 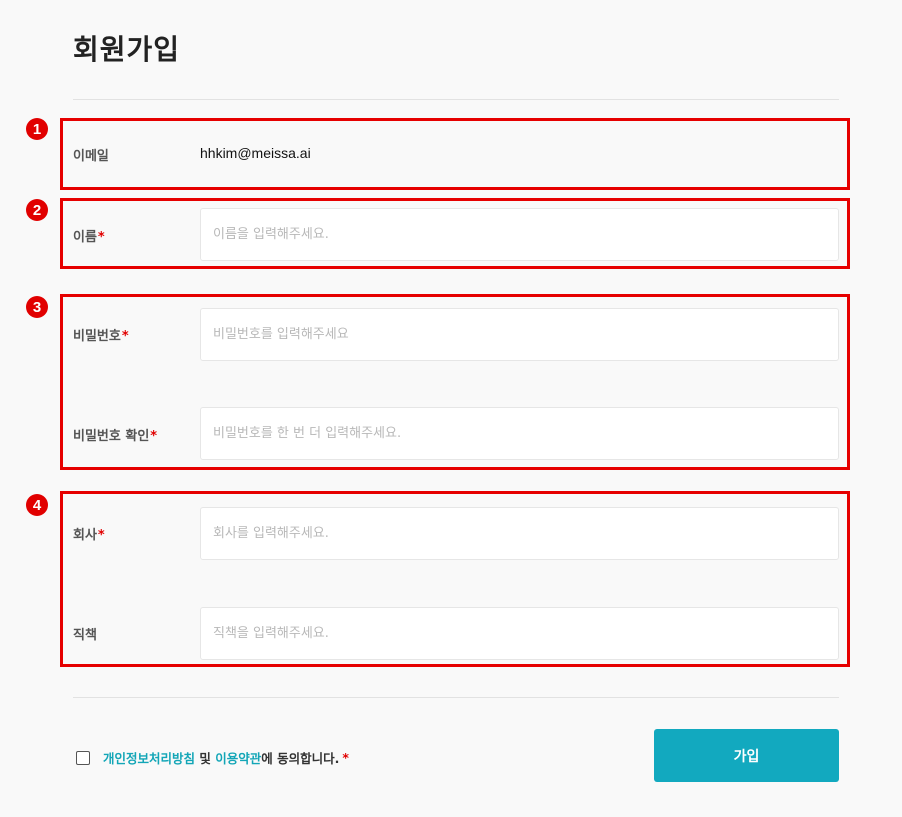 What do you see at coordinates (101, 336) in the screenshot?
I see `password-label: 비밀번호*` at bounding box center [101, 336].